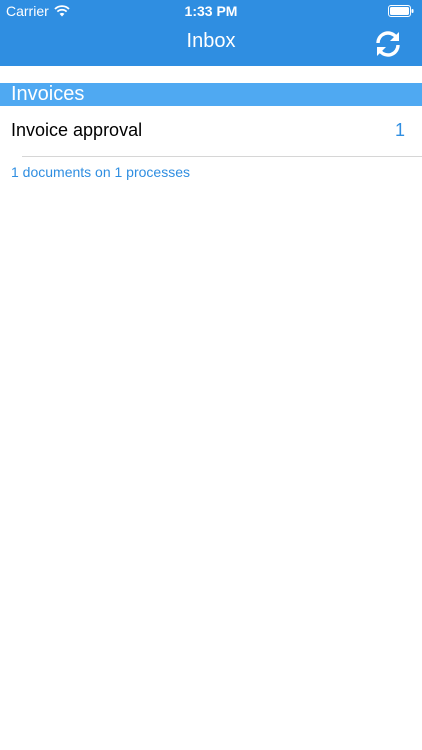 This screenshot has height=750, width=422. Describe the element at coordinates (401, 11) in the screenshot. I see `battery-icon` at that location.